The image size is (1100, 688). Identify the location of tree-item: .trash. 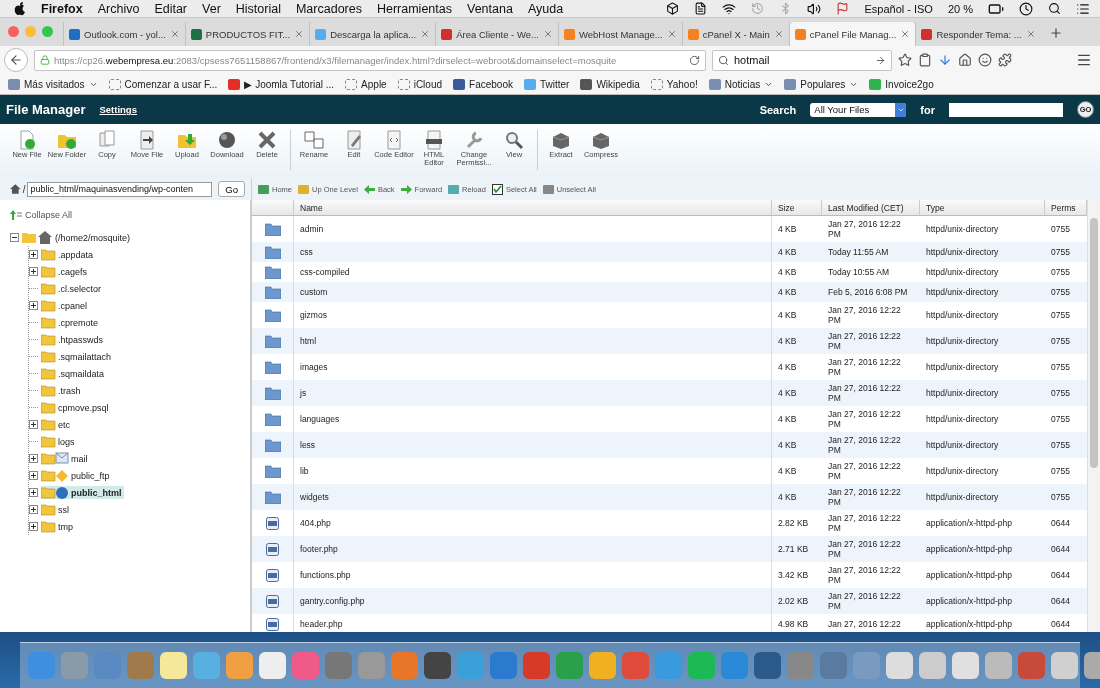
(62, 390).